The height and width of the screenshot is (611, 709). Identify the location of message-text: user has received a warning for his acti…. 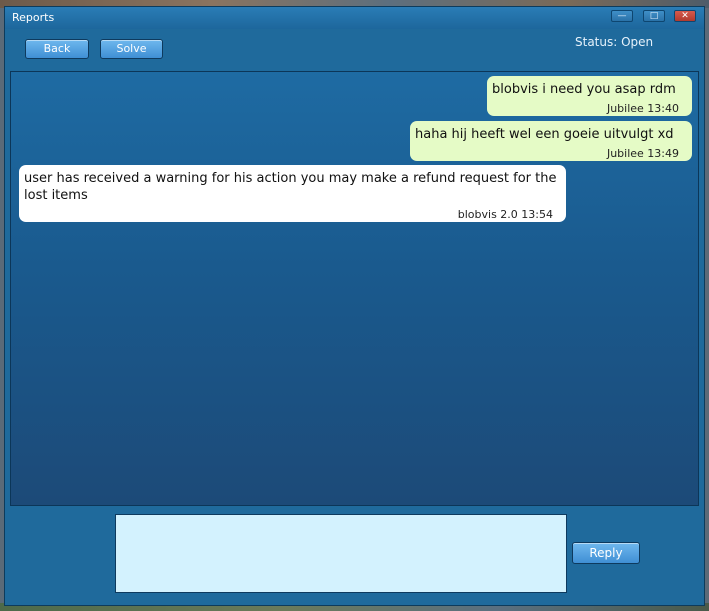
(290, 187).